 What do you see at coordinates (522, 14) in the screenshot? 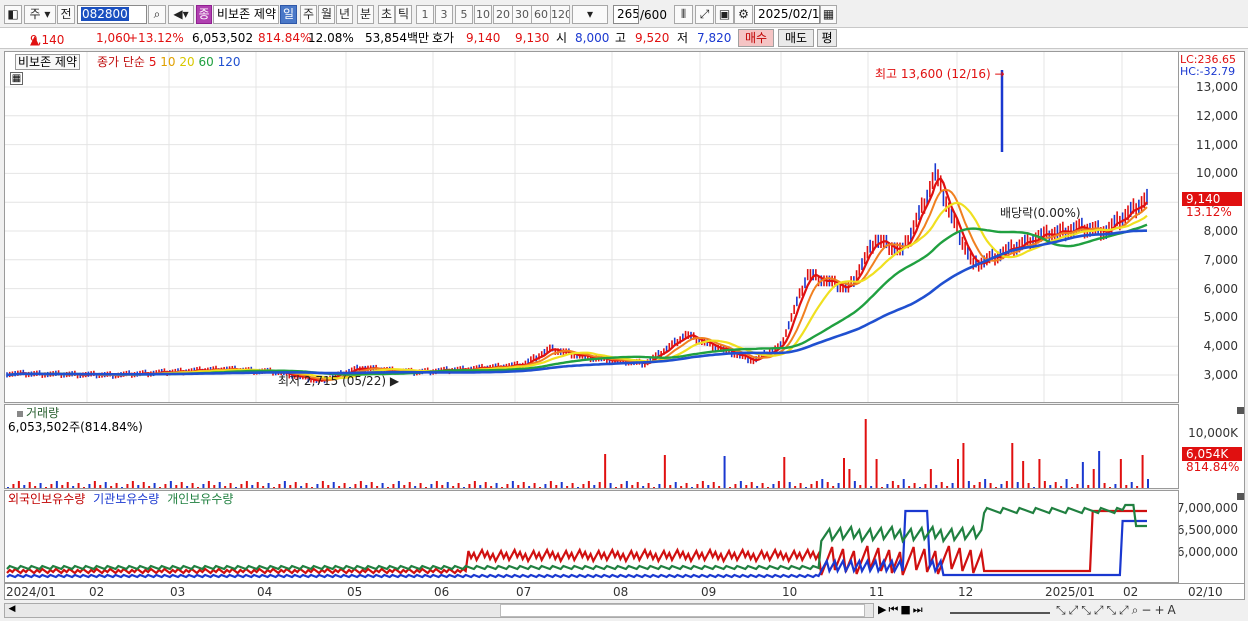
I see `interval-button: 30` at bounding box center [522, 14].